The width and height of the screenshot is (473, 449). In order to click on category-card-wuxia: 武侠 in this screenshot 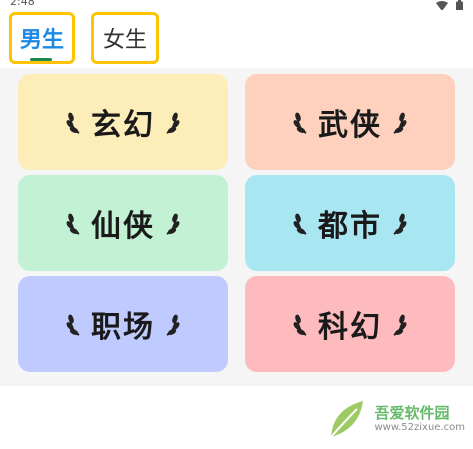, I will do `click(350, 122)`.